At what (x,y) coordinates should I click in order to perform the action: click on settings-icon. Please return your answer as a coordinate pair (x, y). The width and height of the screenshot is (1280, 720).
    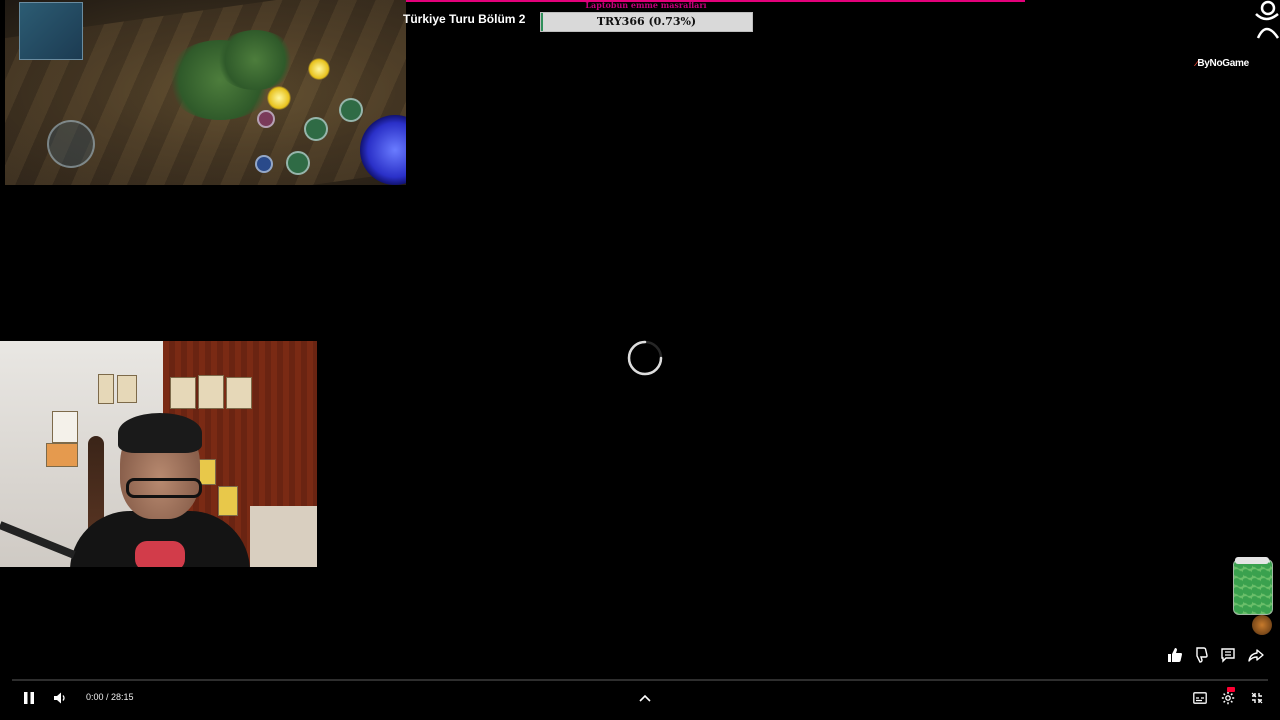
    Looking at the image, I should click on (1228, 698).